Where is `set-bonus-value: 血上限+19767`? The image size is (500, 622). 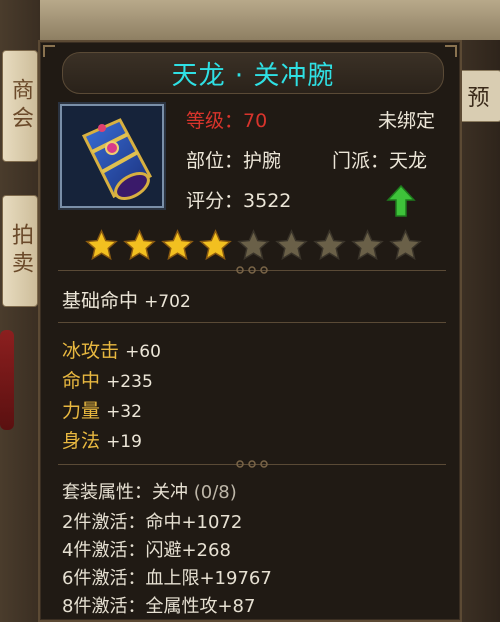 set-bonus-value: 血上限+19767 is located at coordinates (208, 578).